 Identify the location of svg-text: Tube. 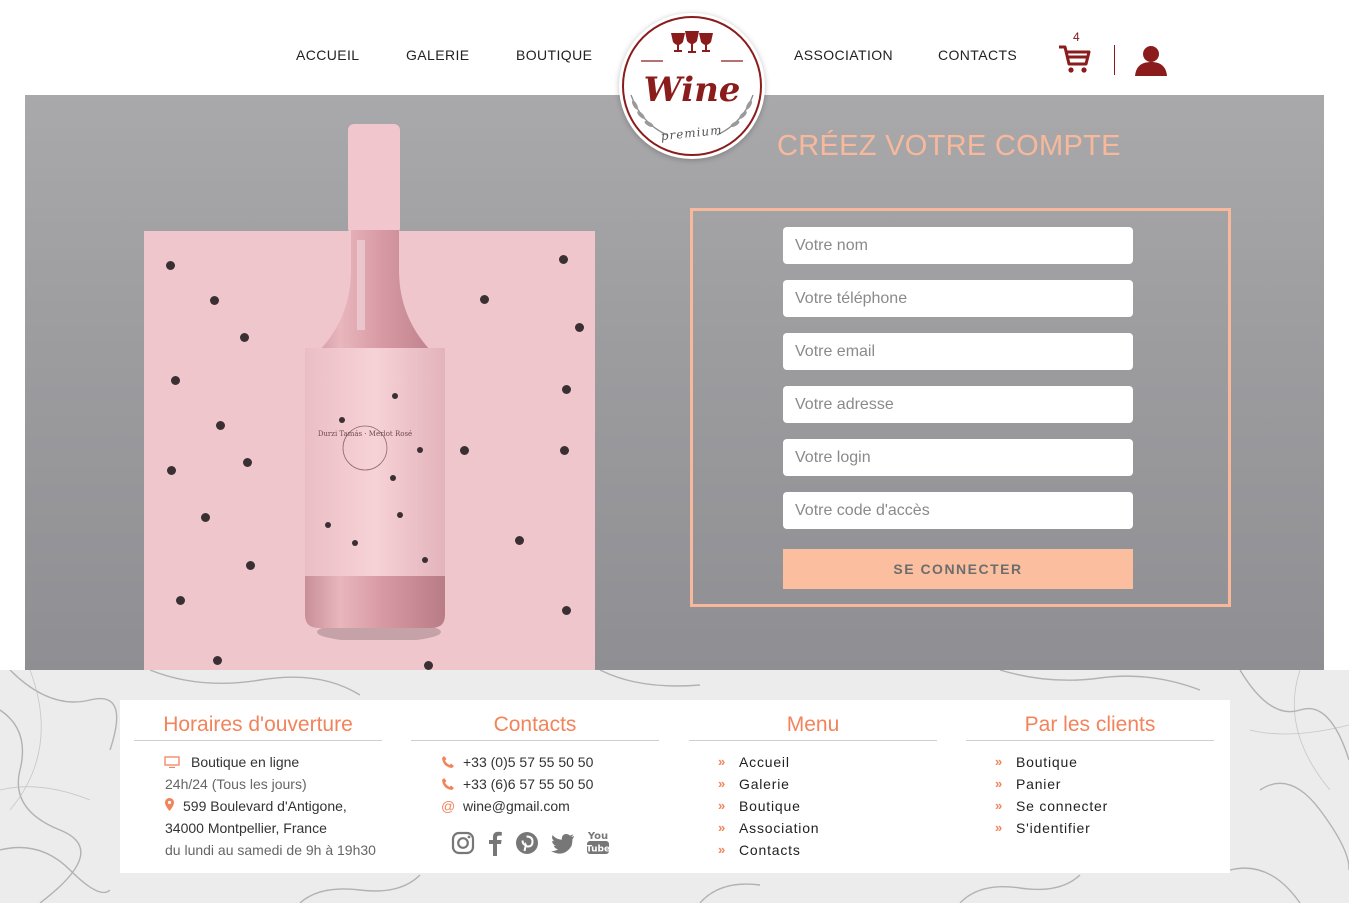
(598, 850).